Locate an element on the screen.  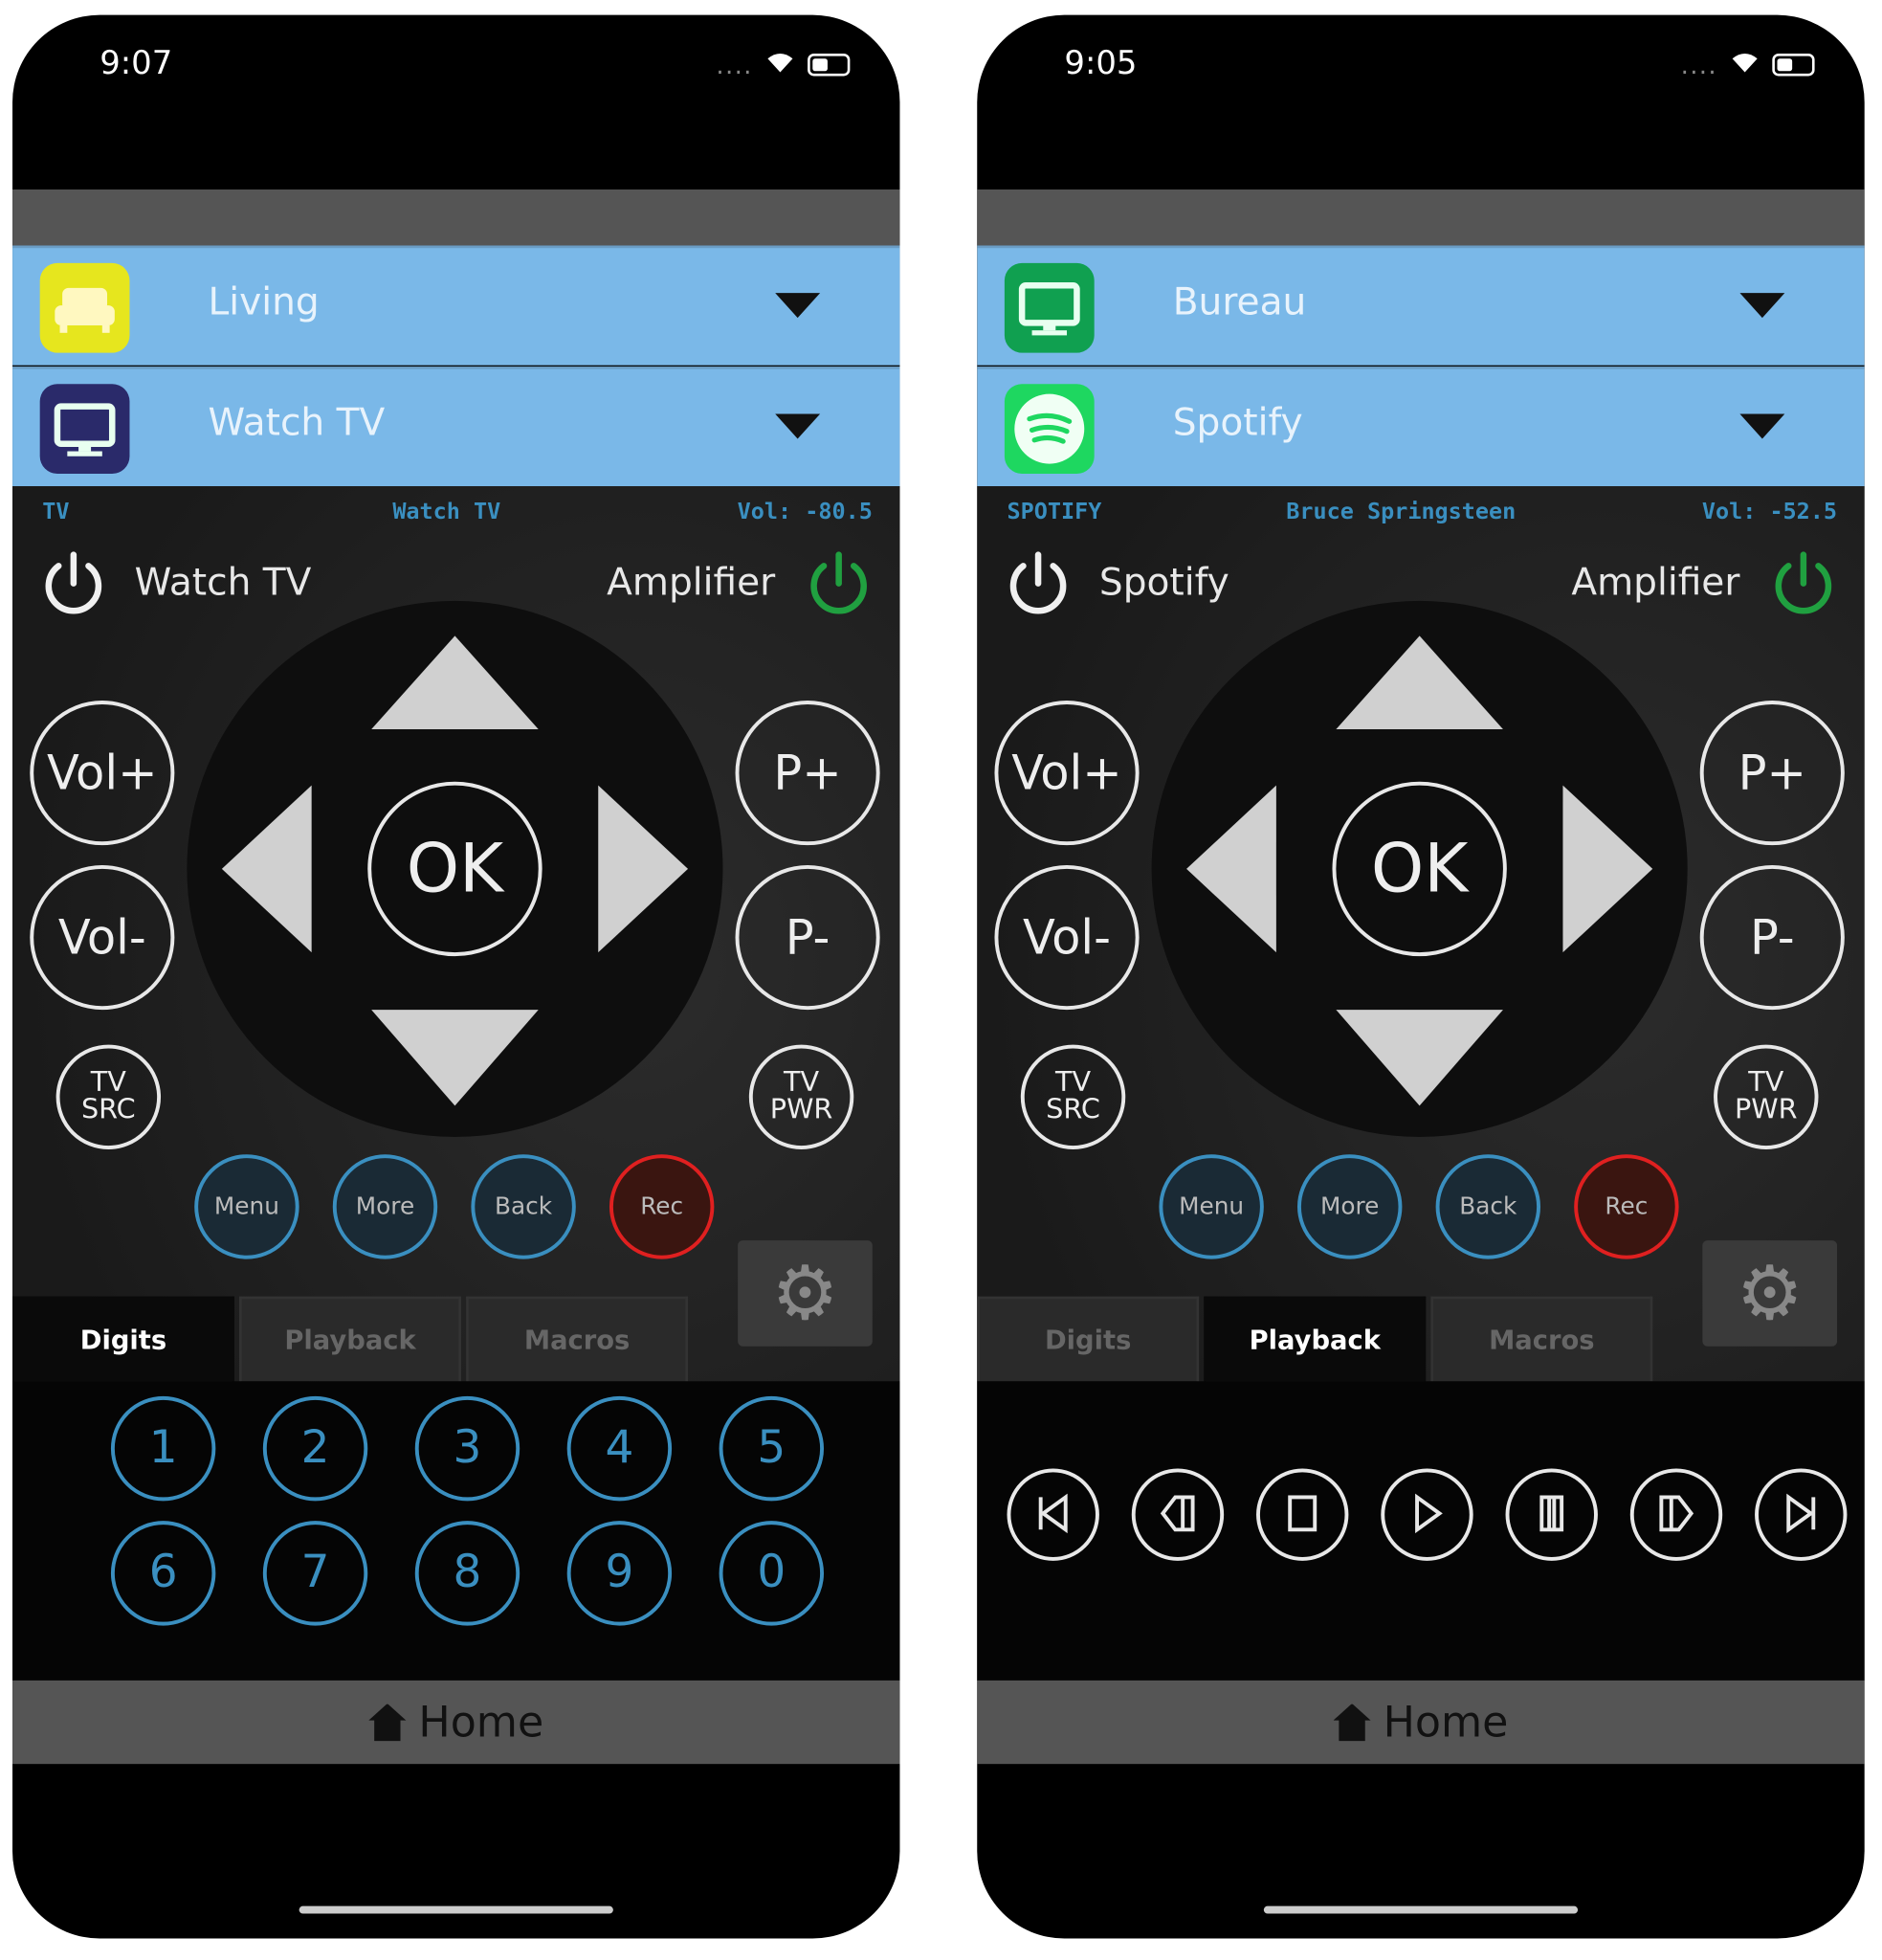
rewind-button is located at coordinates (1178, 1515).